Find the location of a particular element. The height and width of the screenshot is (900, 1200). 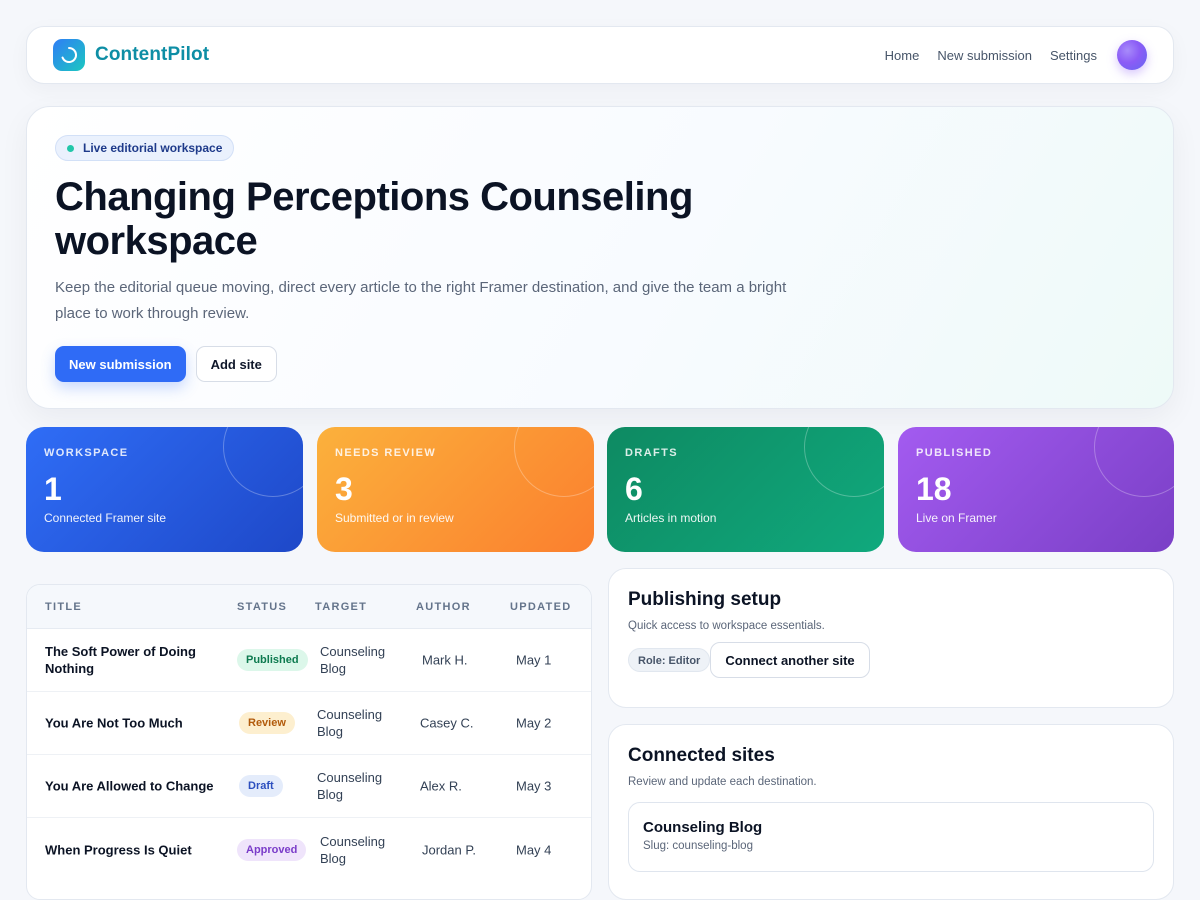

panel-title: Publishing setup is located at coordinates (705, 599).